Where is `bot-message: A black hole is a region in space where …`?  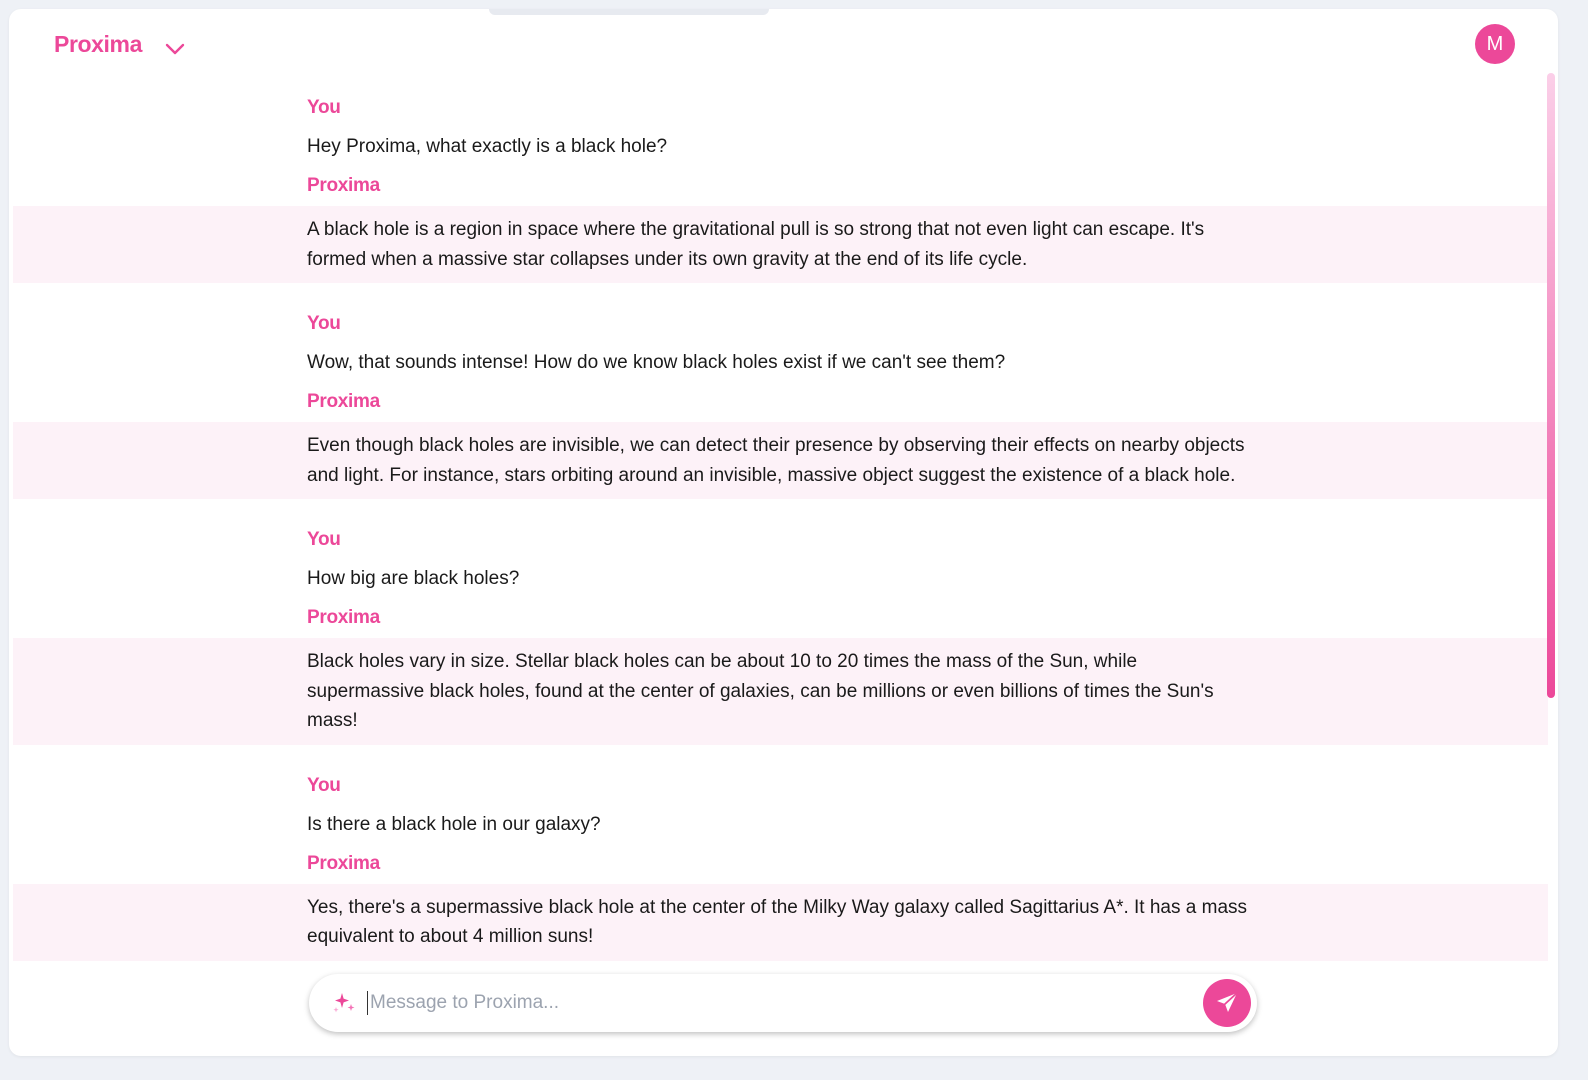 bot-message: A black hole is a region in space where … is located at coordinates (780, 244).